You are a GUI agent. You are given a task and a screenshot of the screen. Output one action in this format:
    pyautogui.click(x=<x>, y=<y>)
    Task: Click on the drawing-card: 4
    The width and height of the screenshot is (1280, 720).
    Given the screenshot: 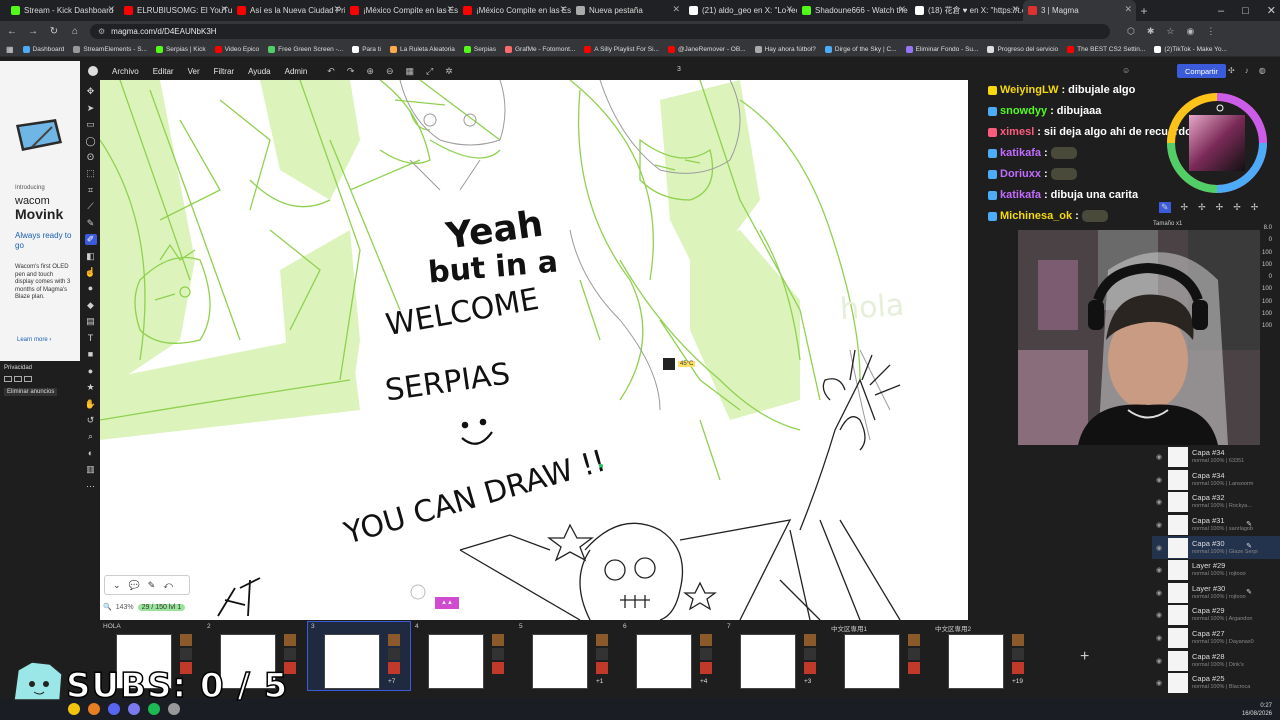 What is the action you would take?
    pyautogui.click(x=463, y=656)
    